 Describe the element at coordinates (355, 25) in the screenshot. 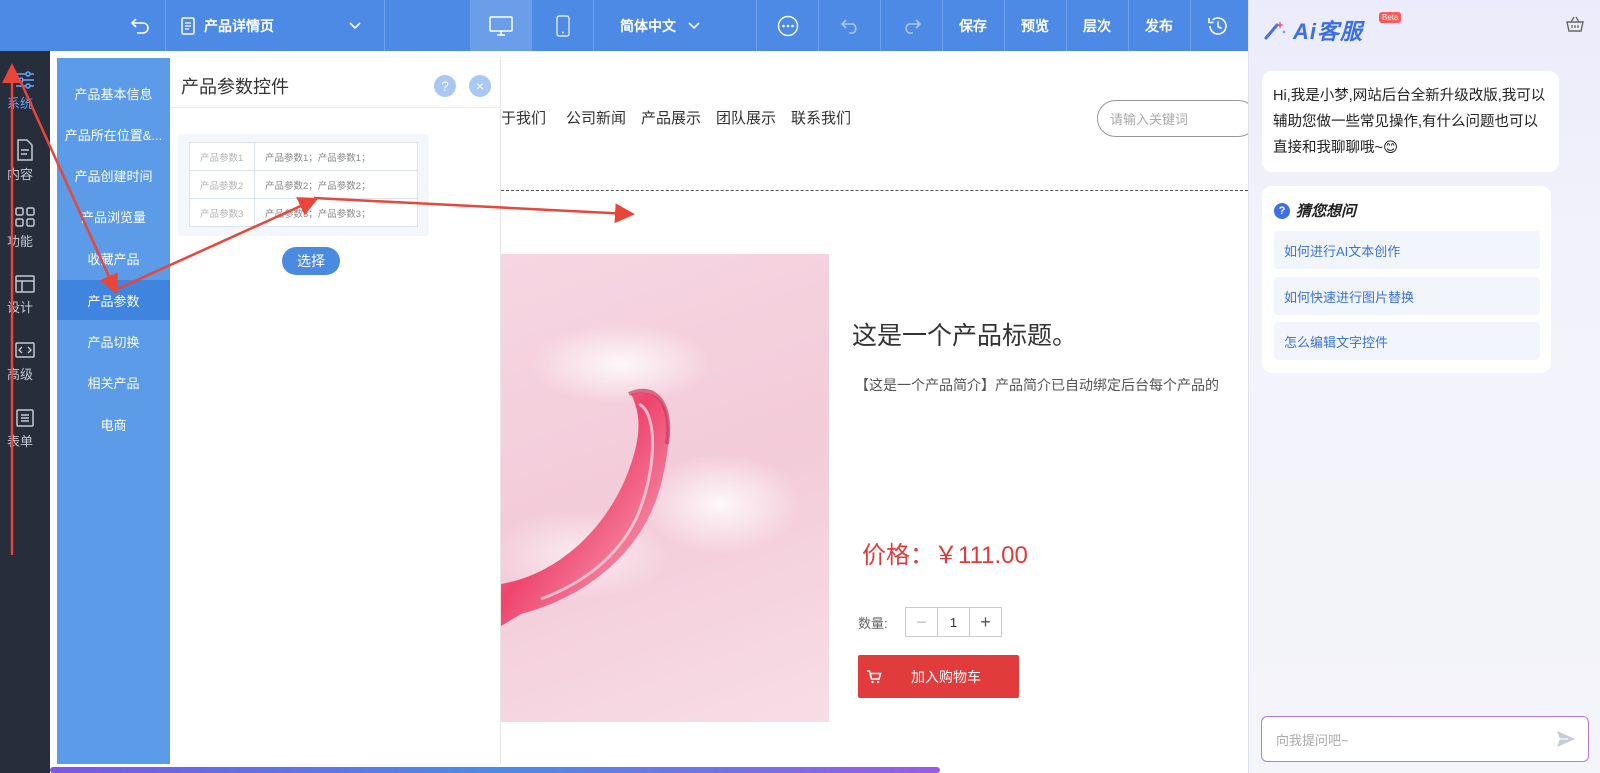

I see `chevron-down-icon` at that location.